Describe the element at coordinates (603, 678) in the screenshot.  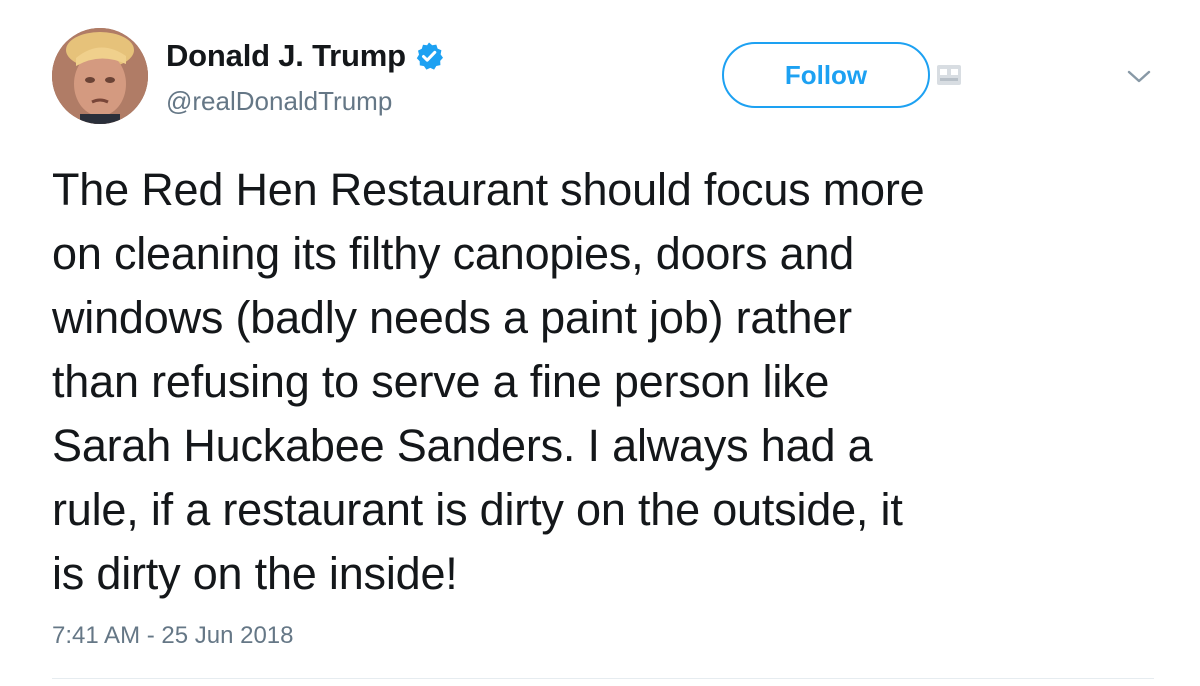
I see `divider` at that location.